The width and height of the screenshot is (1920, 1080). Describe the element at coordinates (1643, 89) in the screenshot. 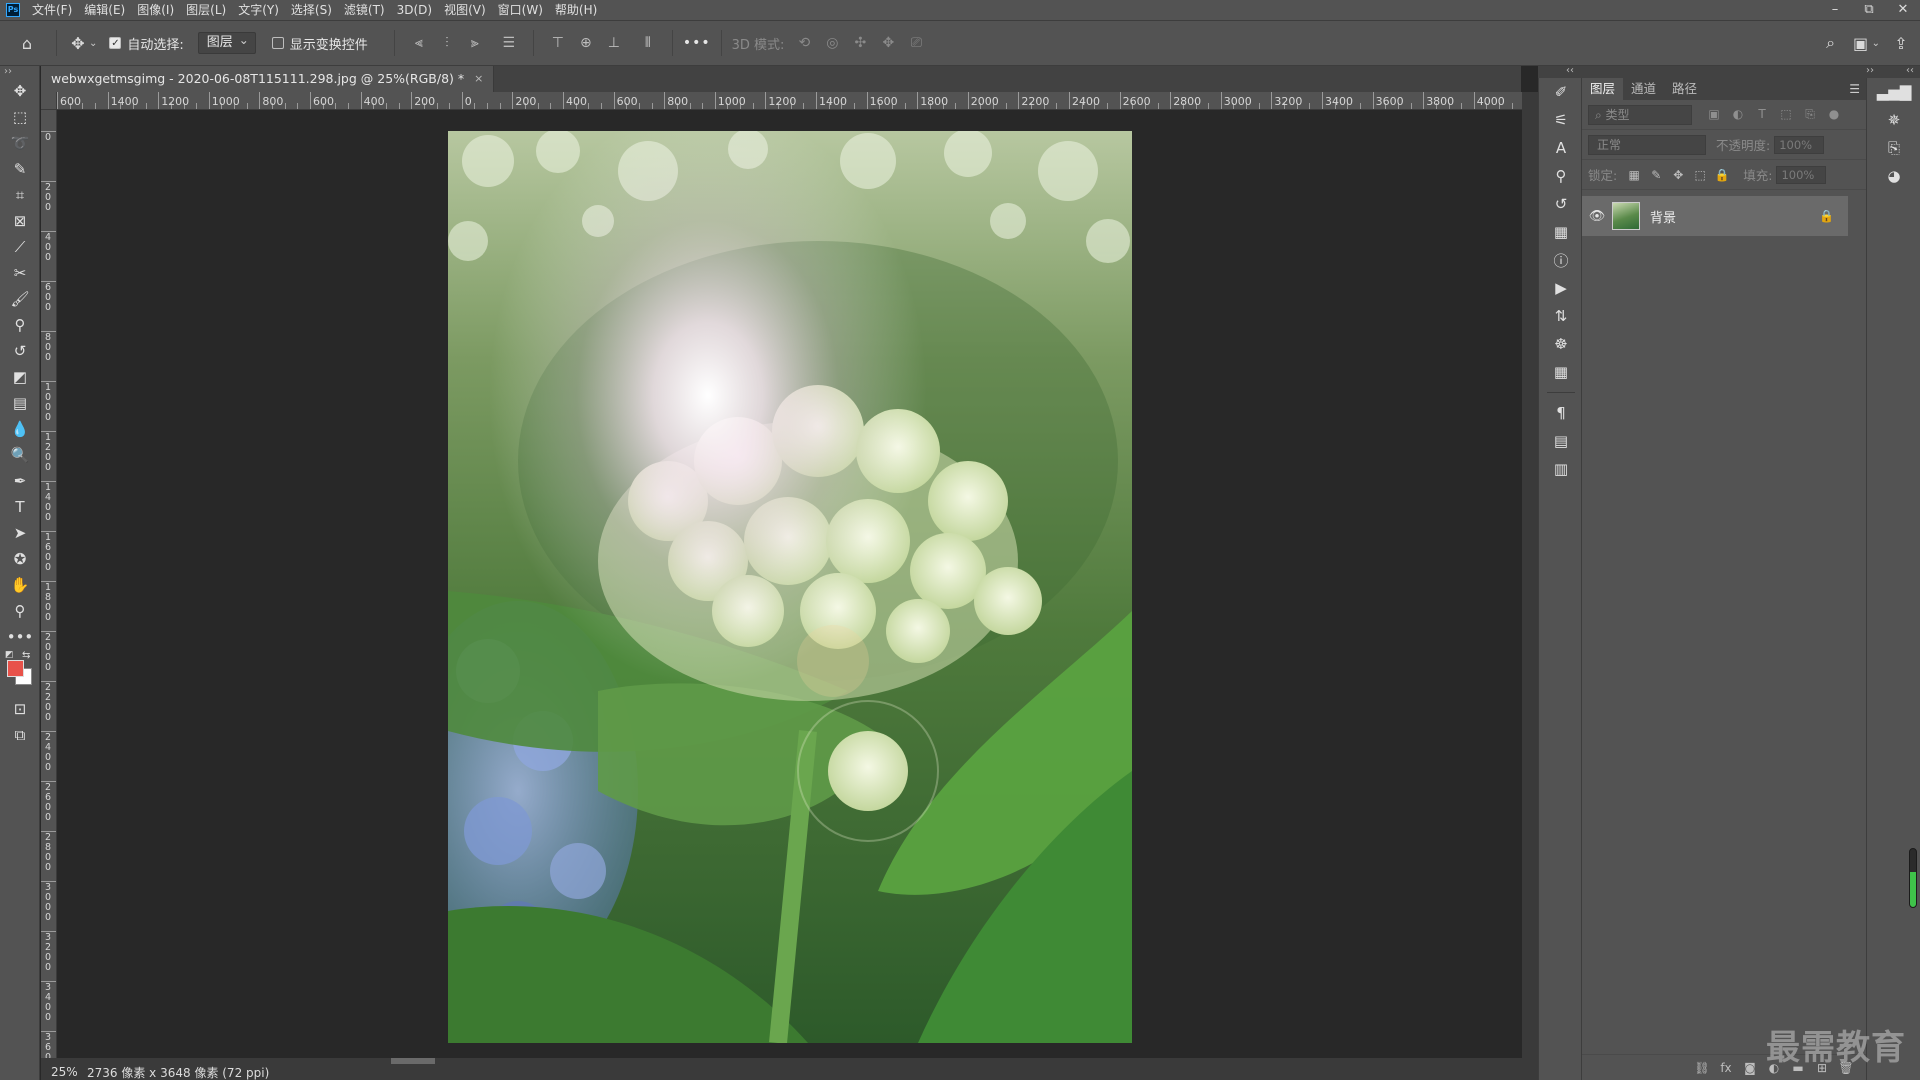

I see `tab-channels: 通道` at that location.